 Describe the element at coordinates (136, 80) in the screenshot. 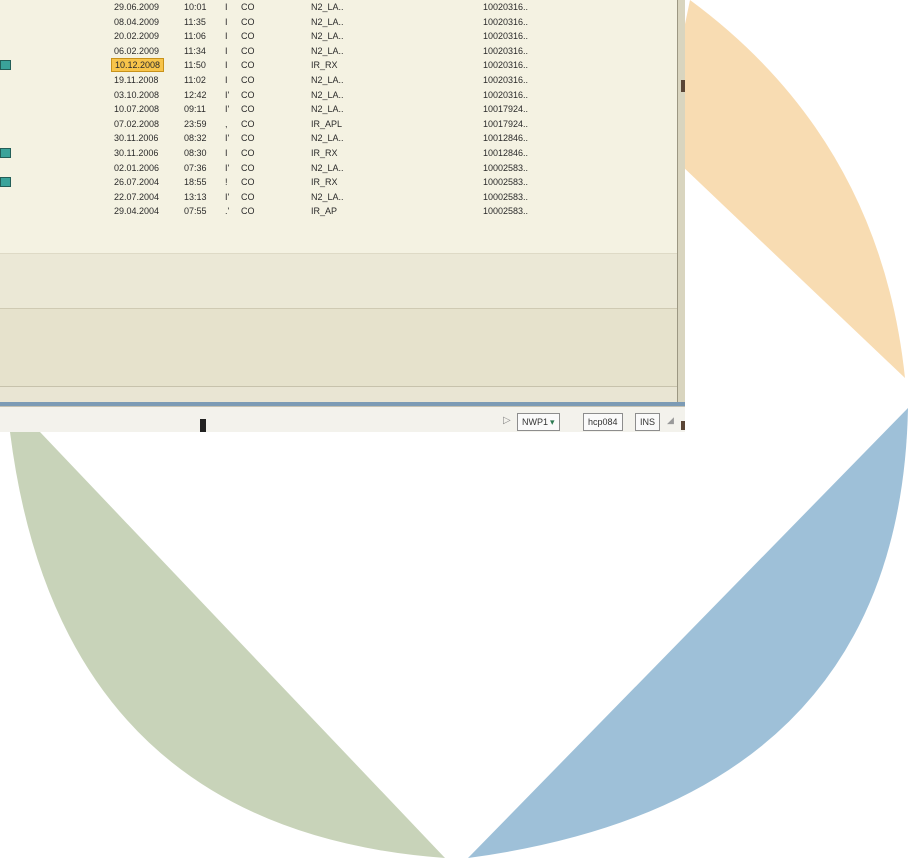

I see `date-cell: 19.11.2008` at that location.